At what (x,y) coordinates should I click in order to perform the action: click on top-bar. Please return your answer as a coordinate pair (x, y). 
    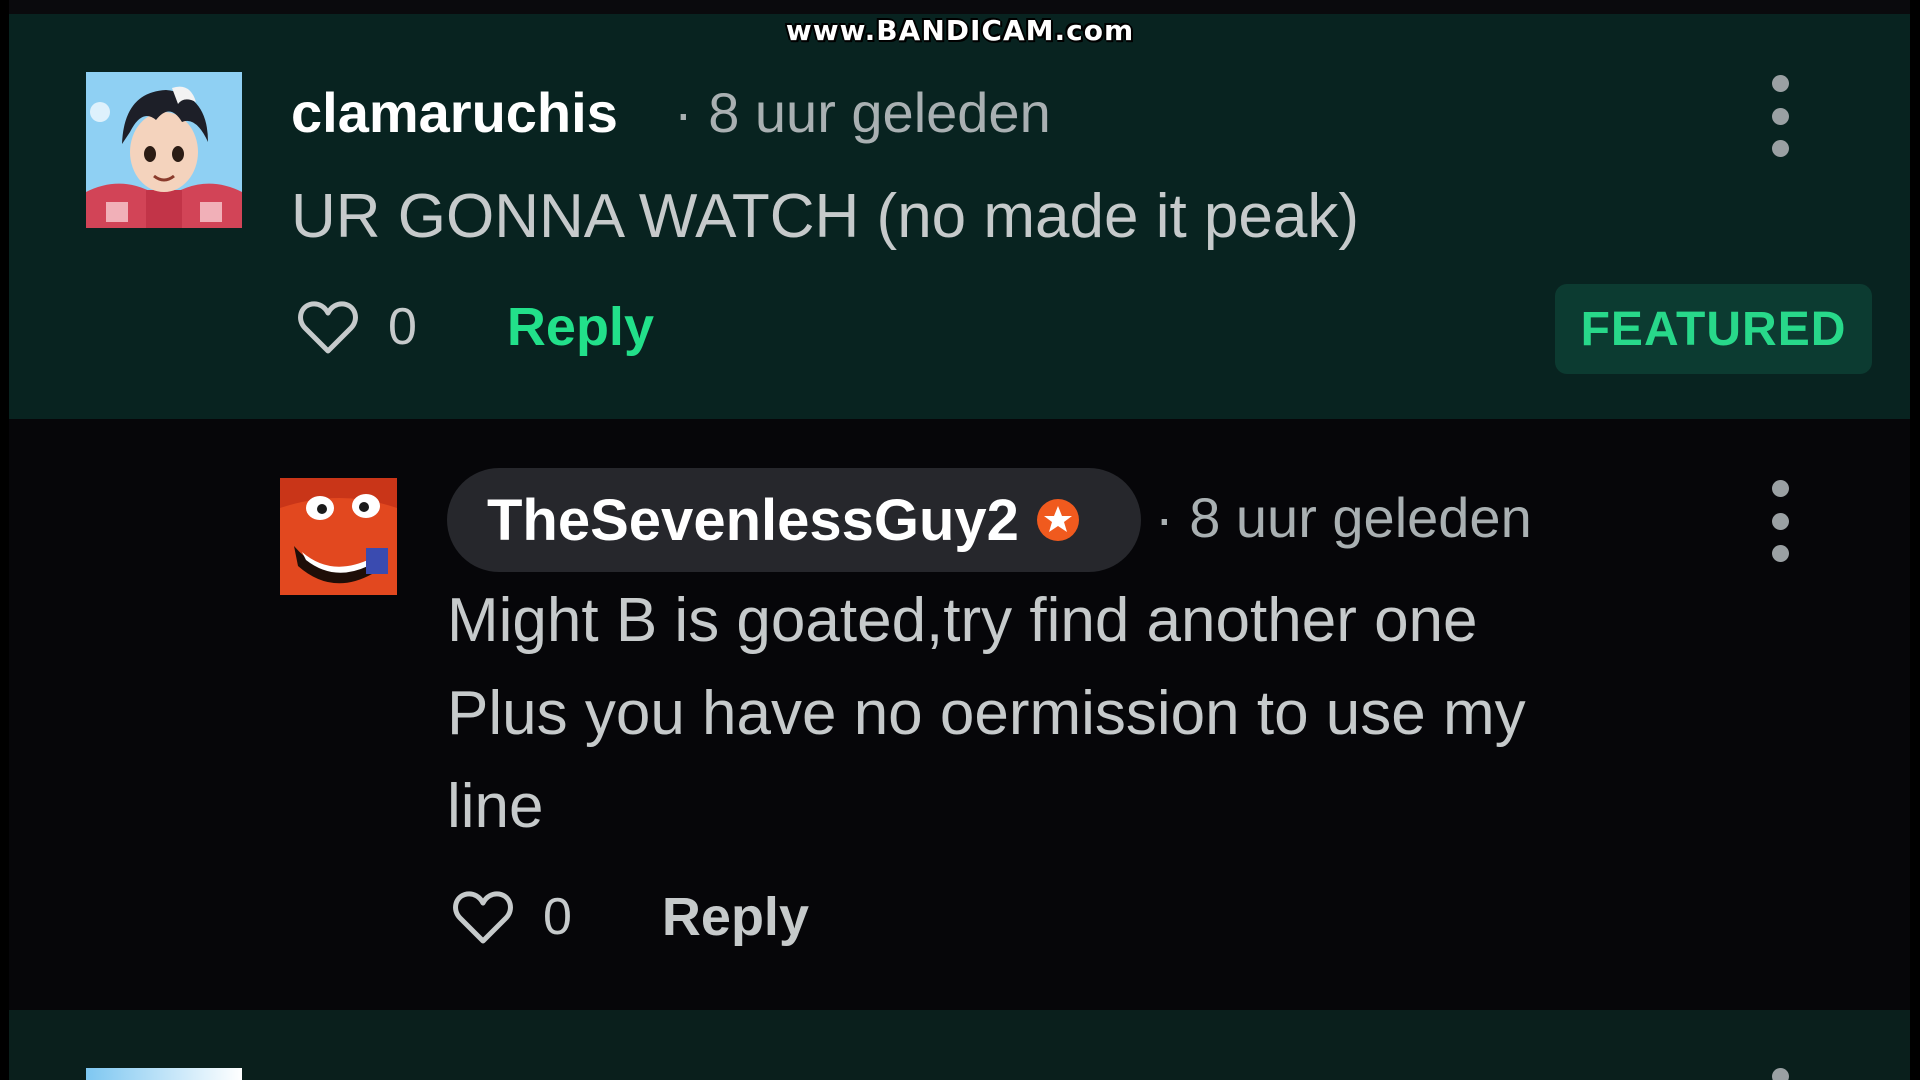
    Looking at the image, I should click on (960, 7).